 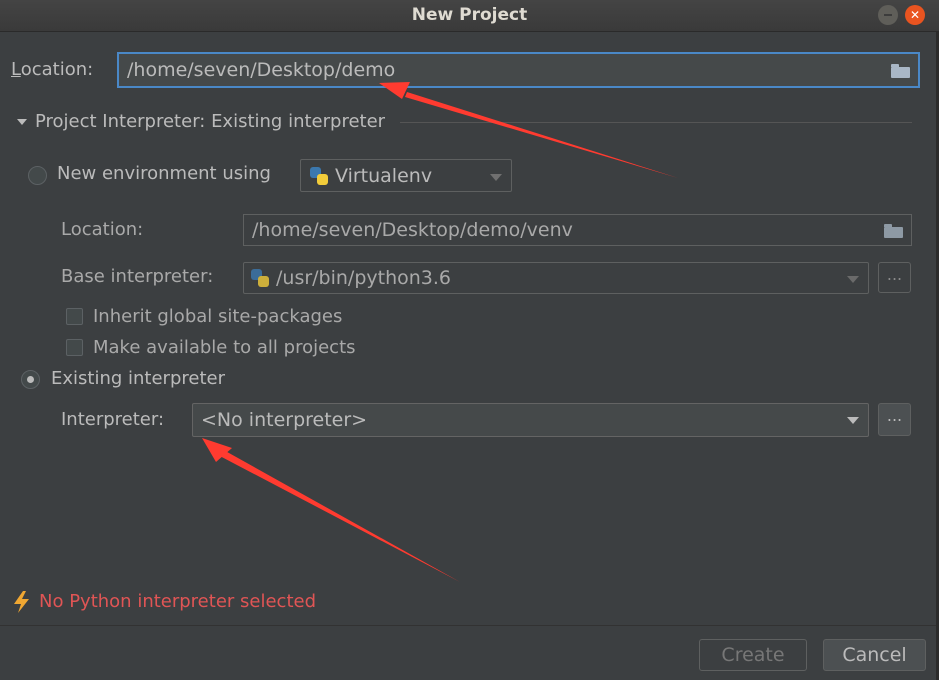 What do you see at coordinates (528, 130) in the screenshot?
I see `annotation-arrow-location` at bounding box center [528, 130].